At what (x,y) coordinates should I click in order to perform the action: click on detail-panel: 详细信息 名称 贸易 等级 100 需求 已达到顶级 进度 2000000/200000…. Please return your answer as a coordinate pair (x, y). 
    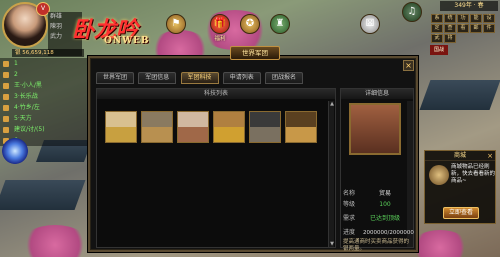
    Looking at the image, I should click on (377, 170).